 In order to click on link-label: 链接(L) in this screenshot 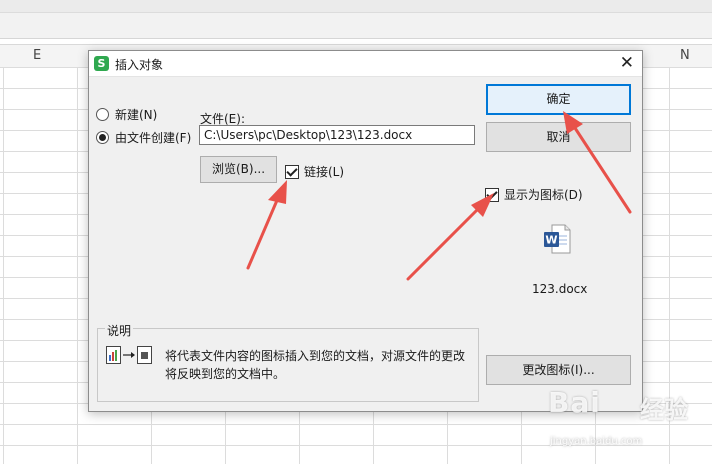, I will do `click(324, 172)`.